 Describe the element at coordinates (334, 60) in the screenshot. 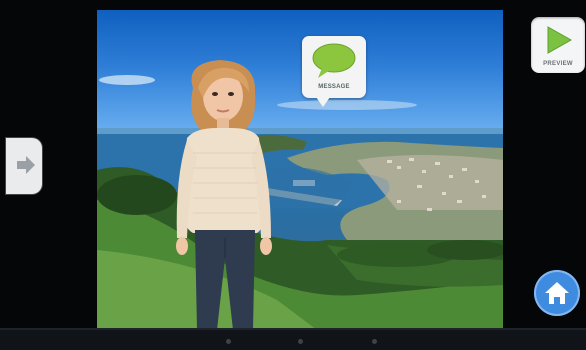

I see `speech-bubble-icon` at that location.